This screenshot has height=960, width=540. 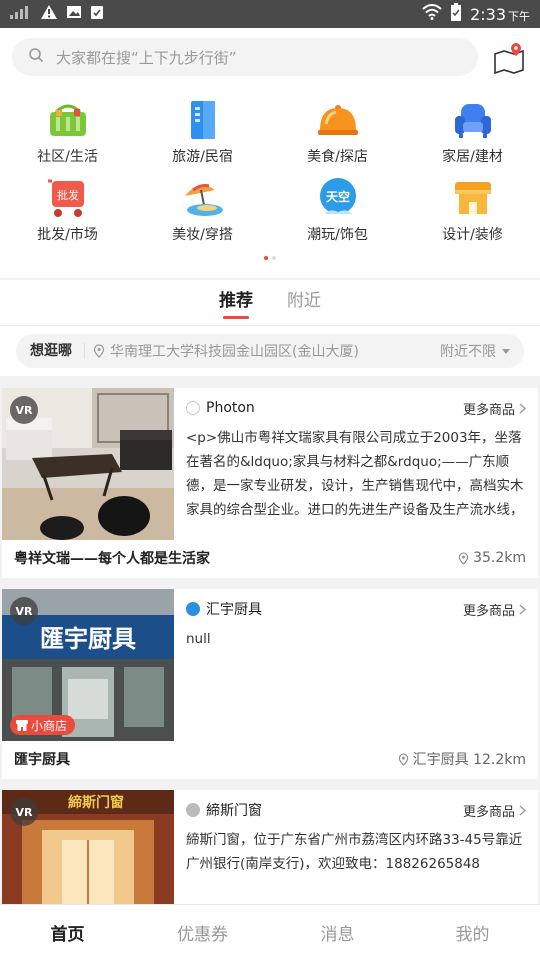 What do you see at coordinates (50, 351) in the screenshot?
I see `filter-label: 想逛哪` at bounding box center [50, 351].